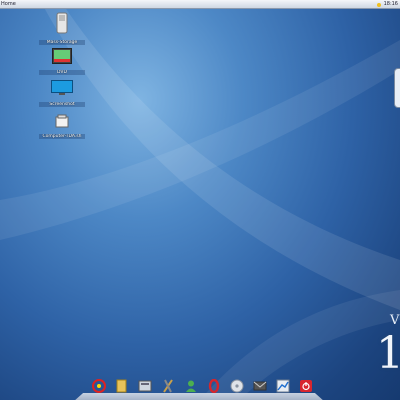  What do you see at coordinates (388, 353) in the screenshot?
I see `brand-number: 1` at bounding box center [388, 353].